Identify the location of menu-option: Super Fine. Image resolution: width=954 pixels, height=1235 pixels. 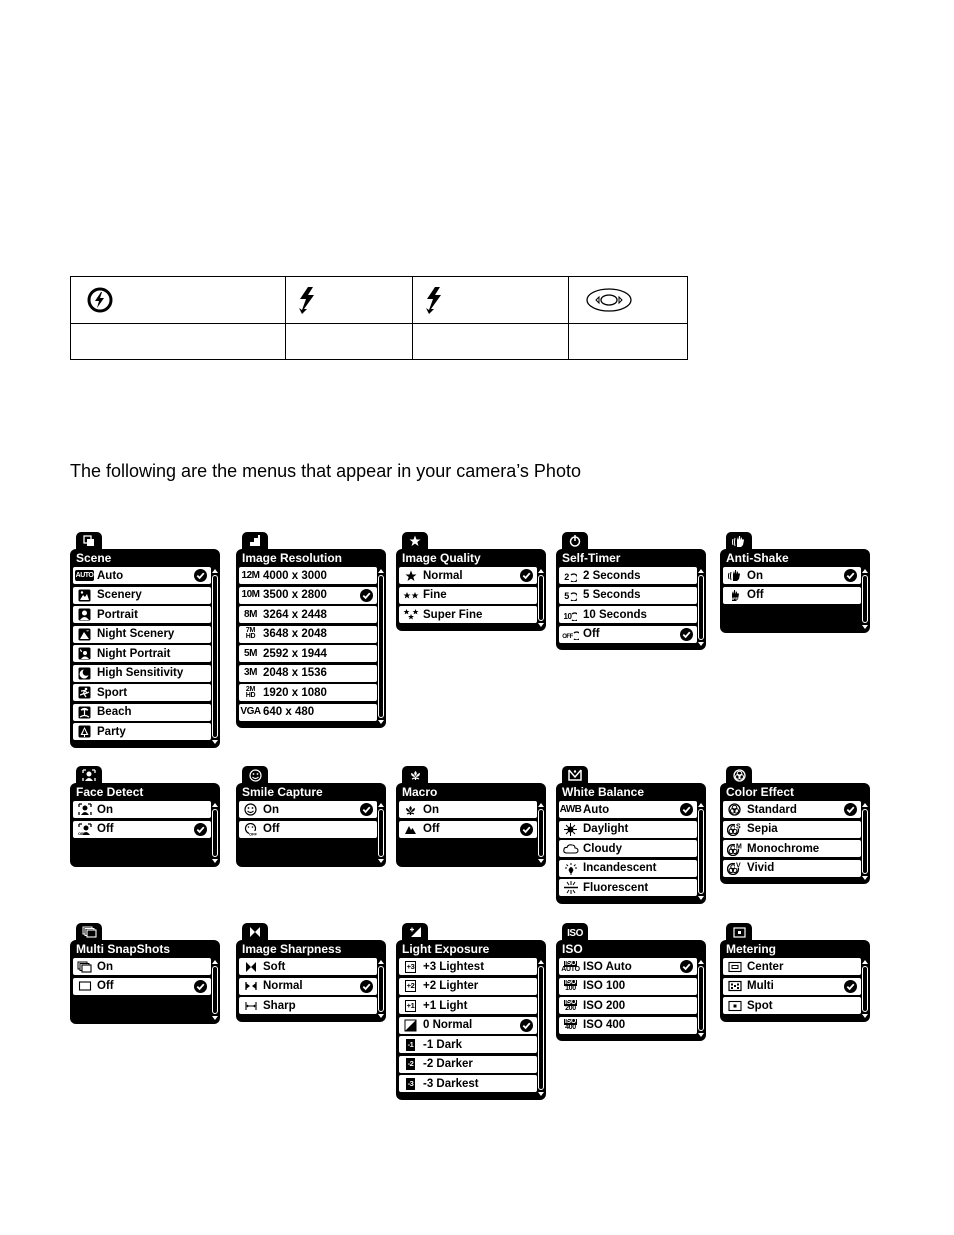
(468, 614).